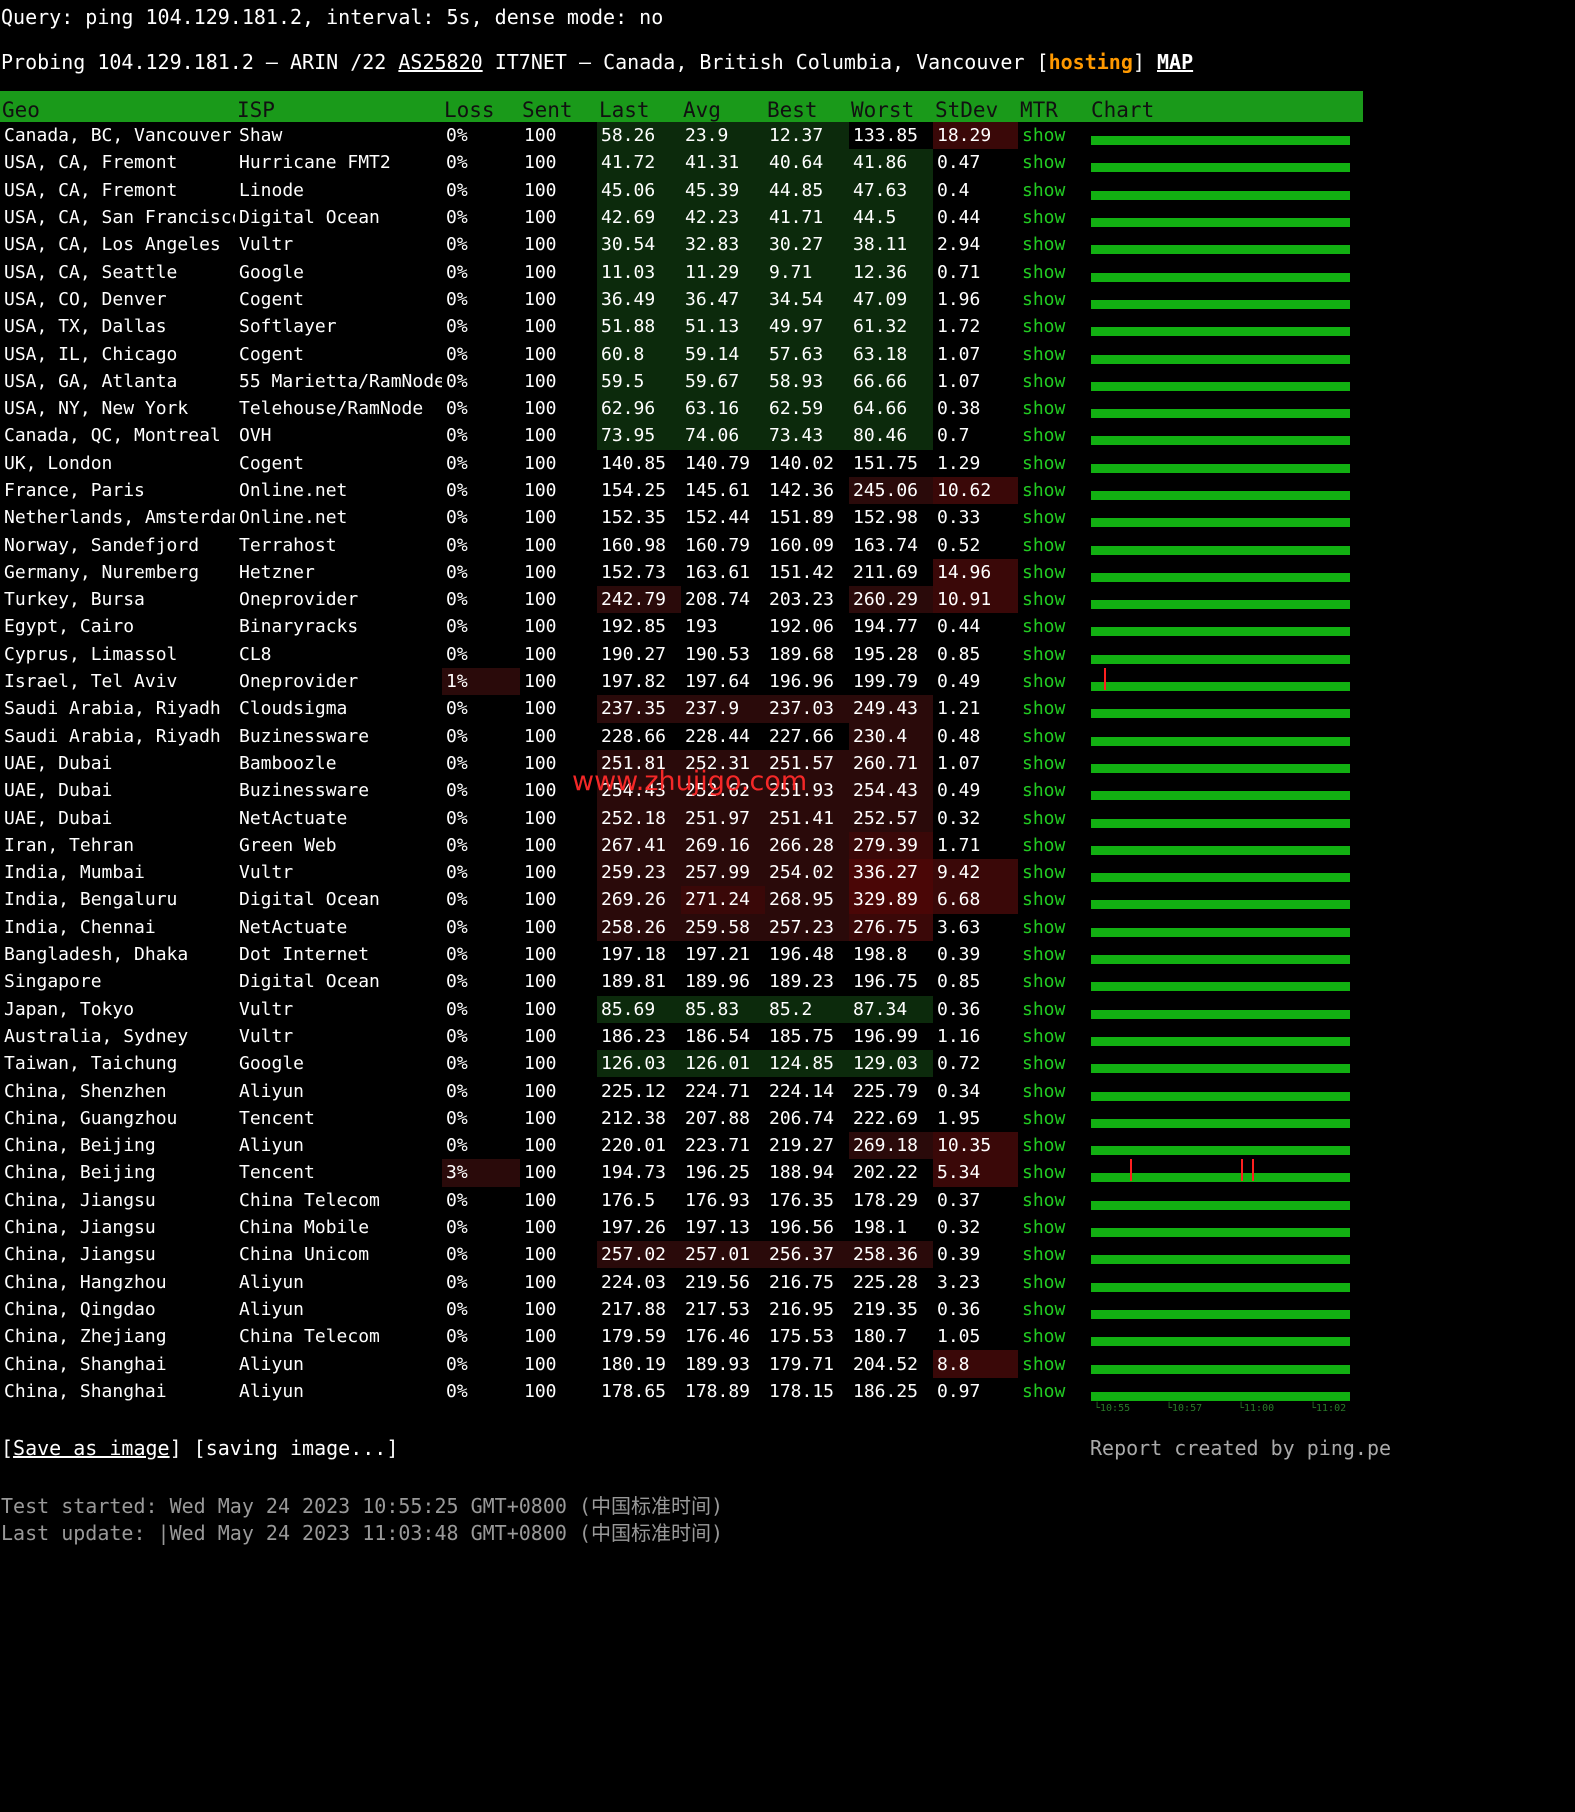 The image size is (1575, 1812). Describe the element at coordinates (891, 436) in the screenshot. I see `worst-cell: 80.46` at that location.